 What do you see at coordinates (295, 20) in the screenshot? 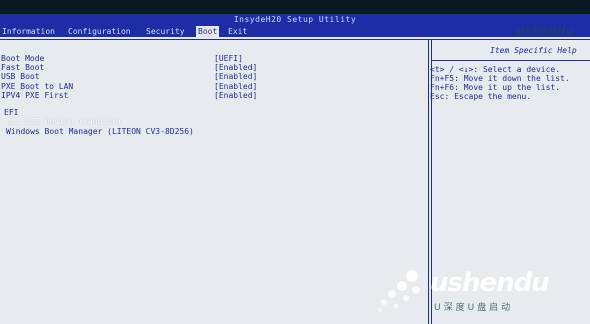
I see `window-title: InsydeH20 Setup Utility` at bounding box center [295, 20].